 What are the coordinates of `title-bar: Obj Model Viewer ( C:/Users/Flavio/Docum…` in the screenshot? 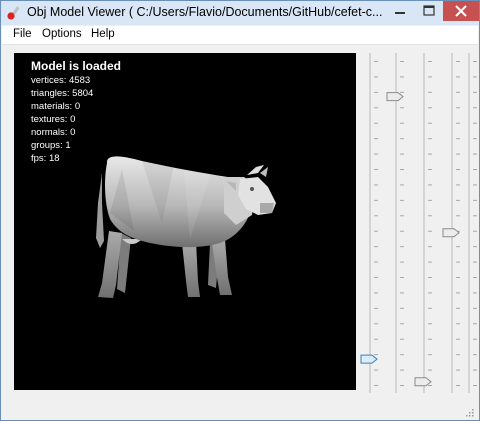 It's located at (240, 13).